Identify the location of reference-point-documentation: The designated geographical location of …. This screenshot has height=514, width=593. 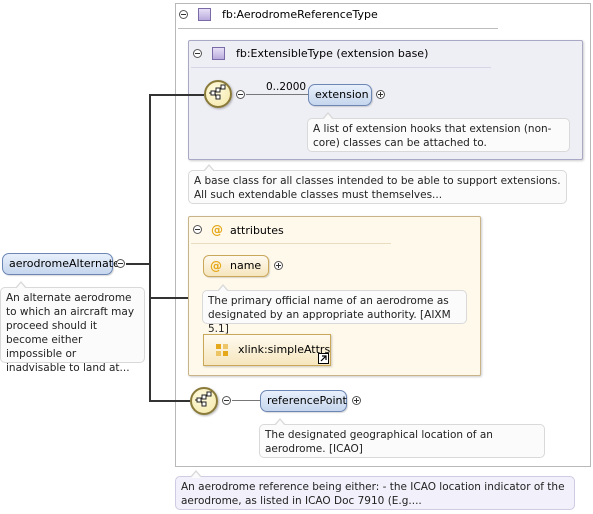
(402, 438).